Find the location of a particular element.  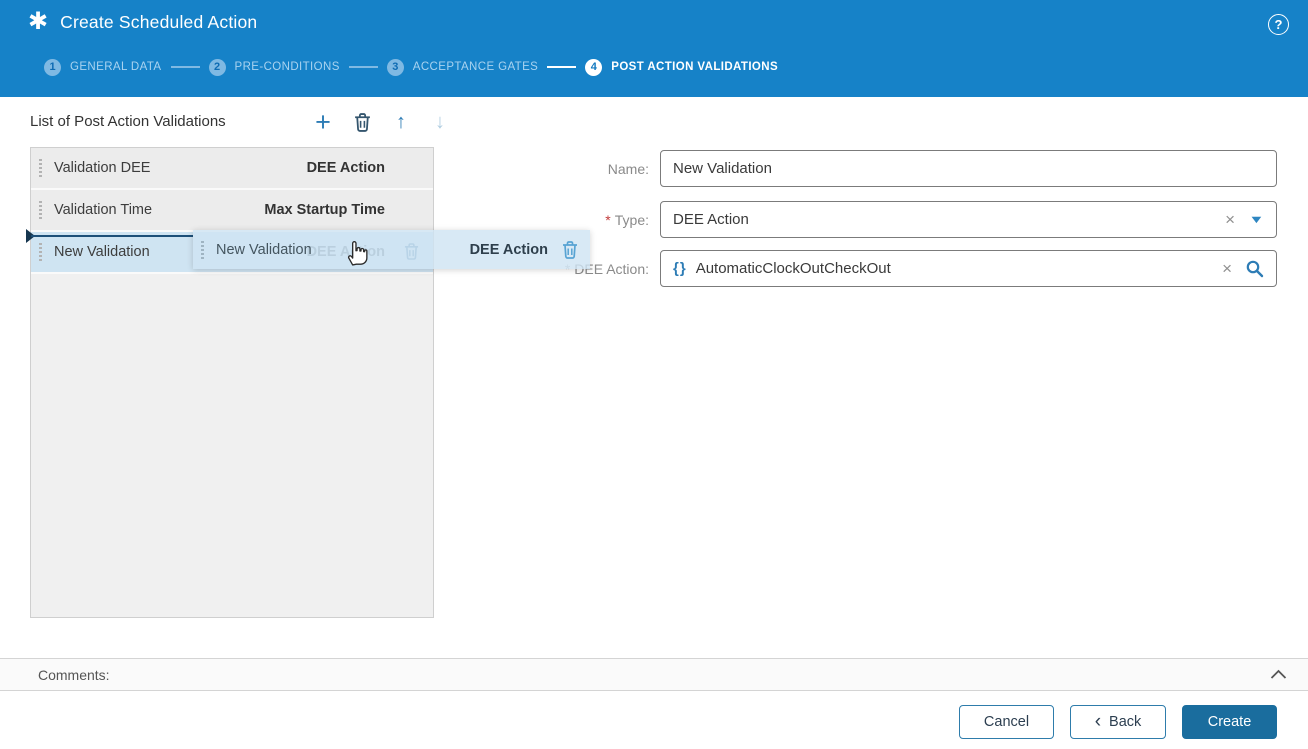

create-button: Create is located at coordinates (1229, 722).